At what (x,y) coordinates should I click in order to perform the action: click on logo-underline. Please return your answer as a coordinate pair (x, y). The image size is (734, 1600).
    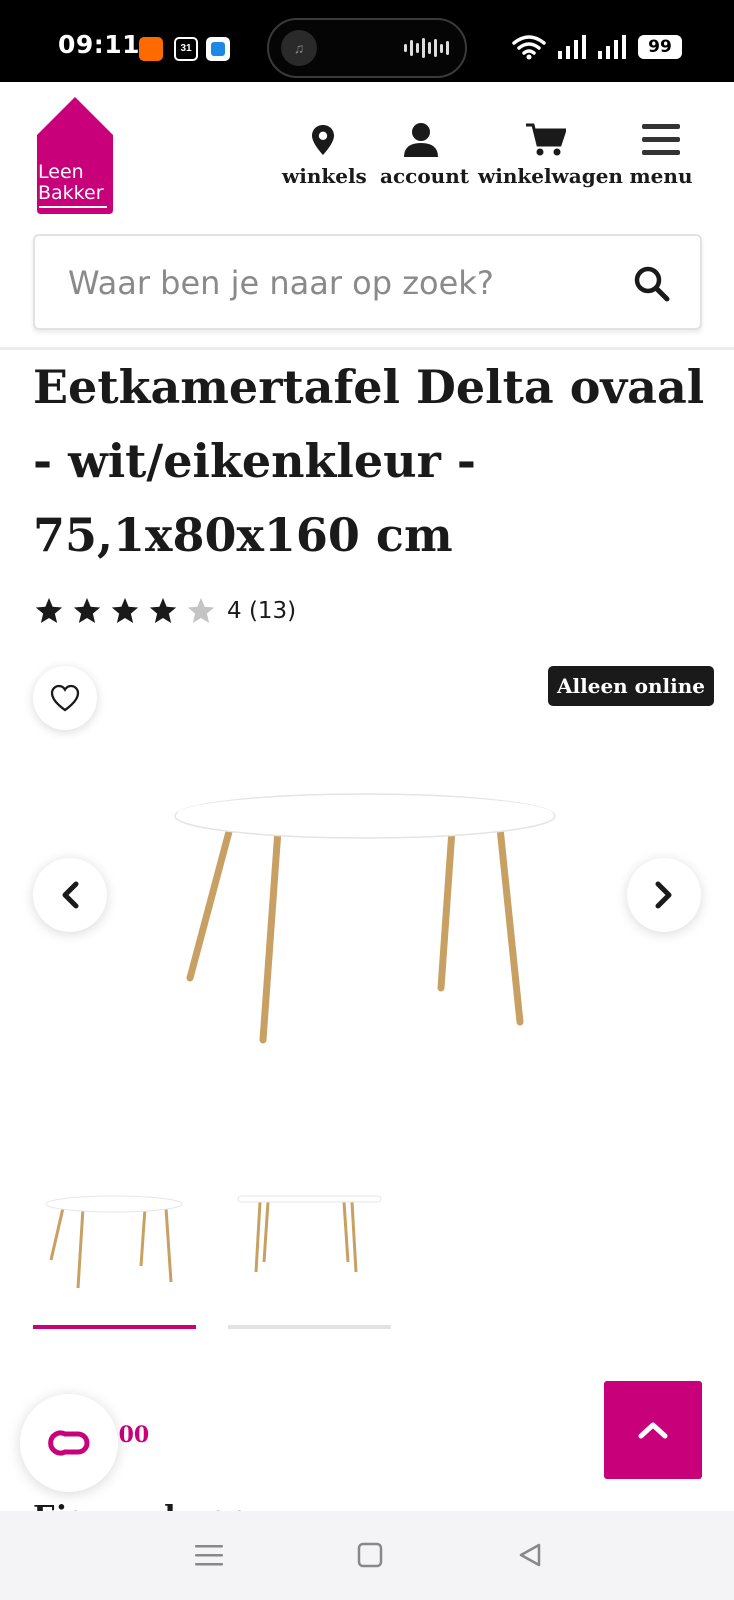
    Looking at the image, I should click on (73, 207).